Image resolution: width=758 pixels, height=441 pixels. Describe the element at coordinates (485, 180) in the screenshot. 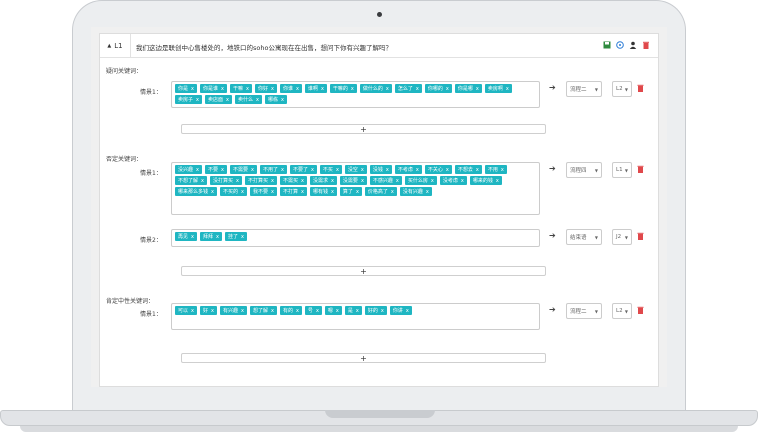

I see `keyword-tag: 哪来的钱 x` at that location.